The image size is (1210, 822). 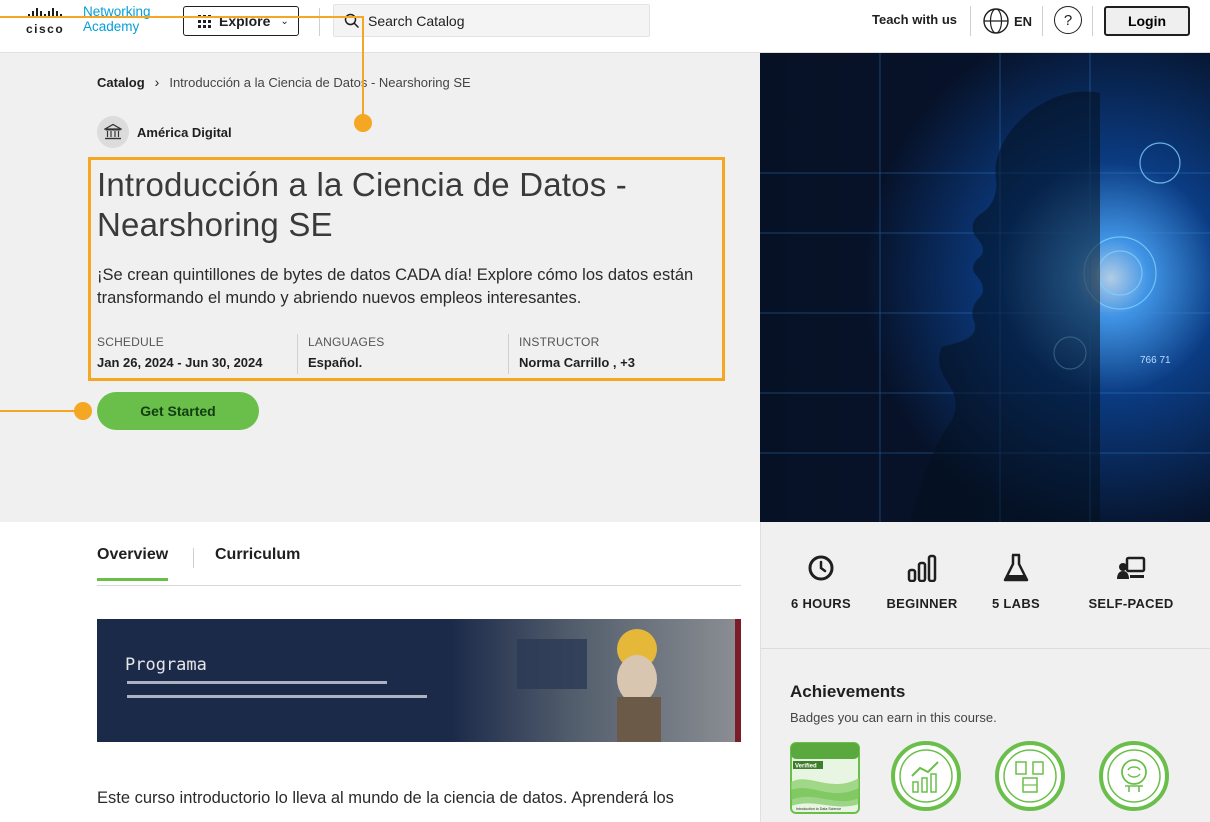 I want to click on cisco-networking-academy-logo: cisco Networking Academy, so click(x=101, y=21).